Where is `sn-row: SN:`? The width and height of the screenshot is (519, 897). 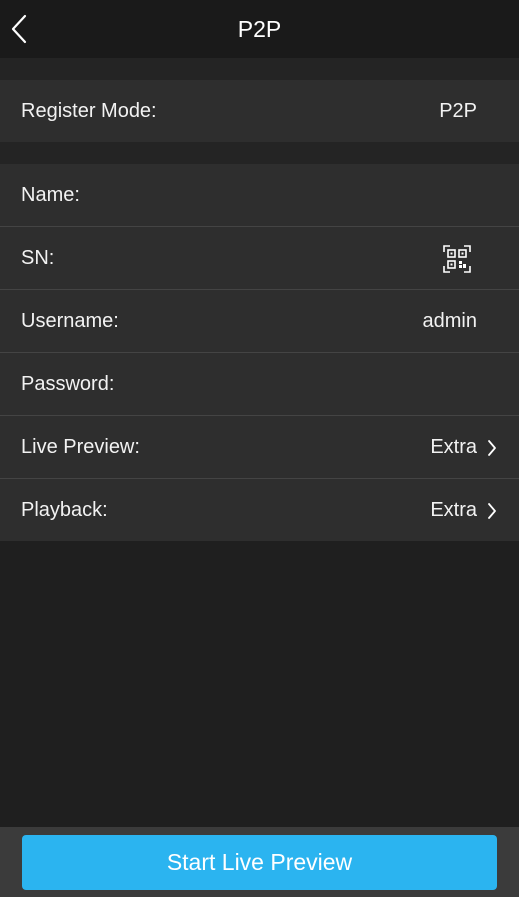 sn-row: SN: is located at coordinates (259, 258).